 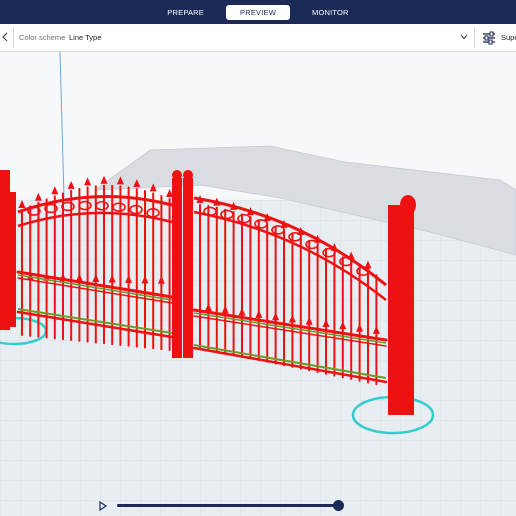 What do you see at coordinates (269, 37) in the screenshot?
I see `color-scheme-select: Line Type` at bounding box center [269, 37].